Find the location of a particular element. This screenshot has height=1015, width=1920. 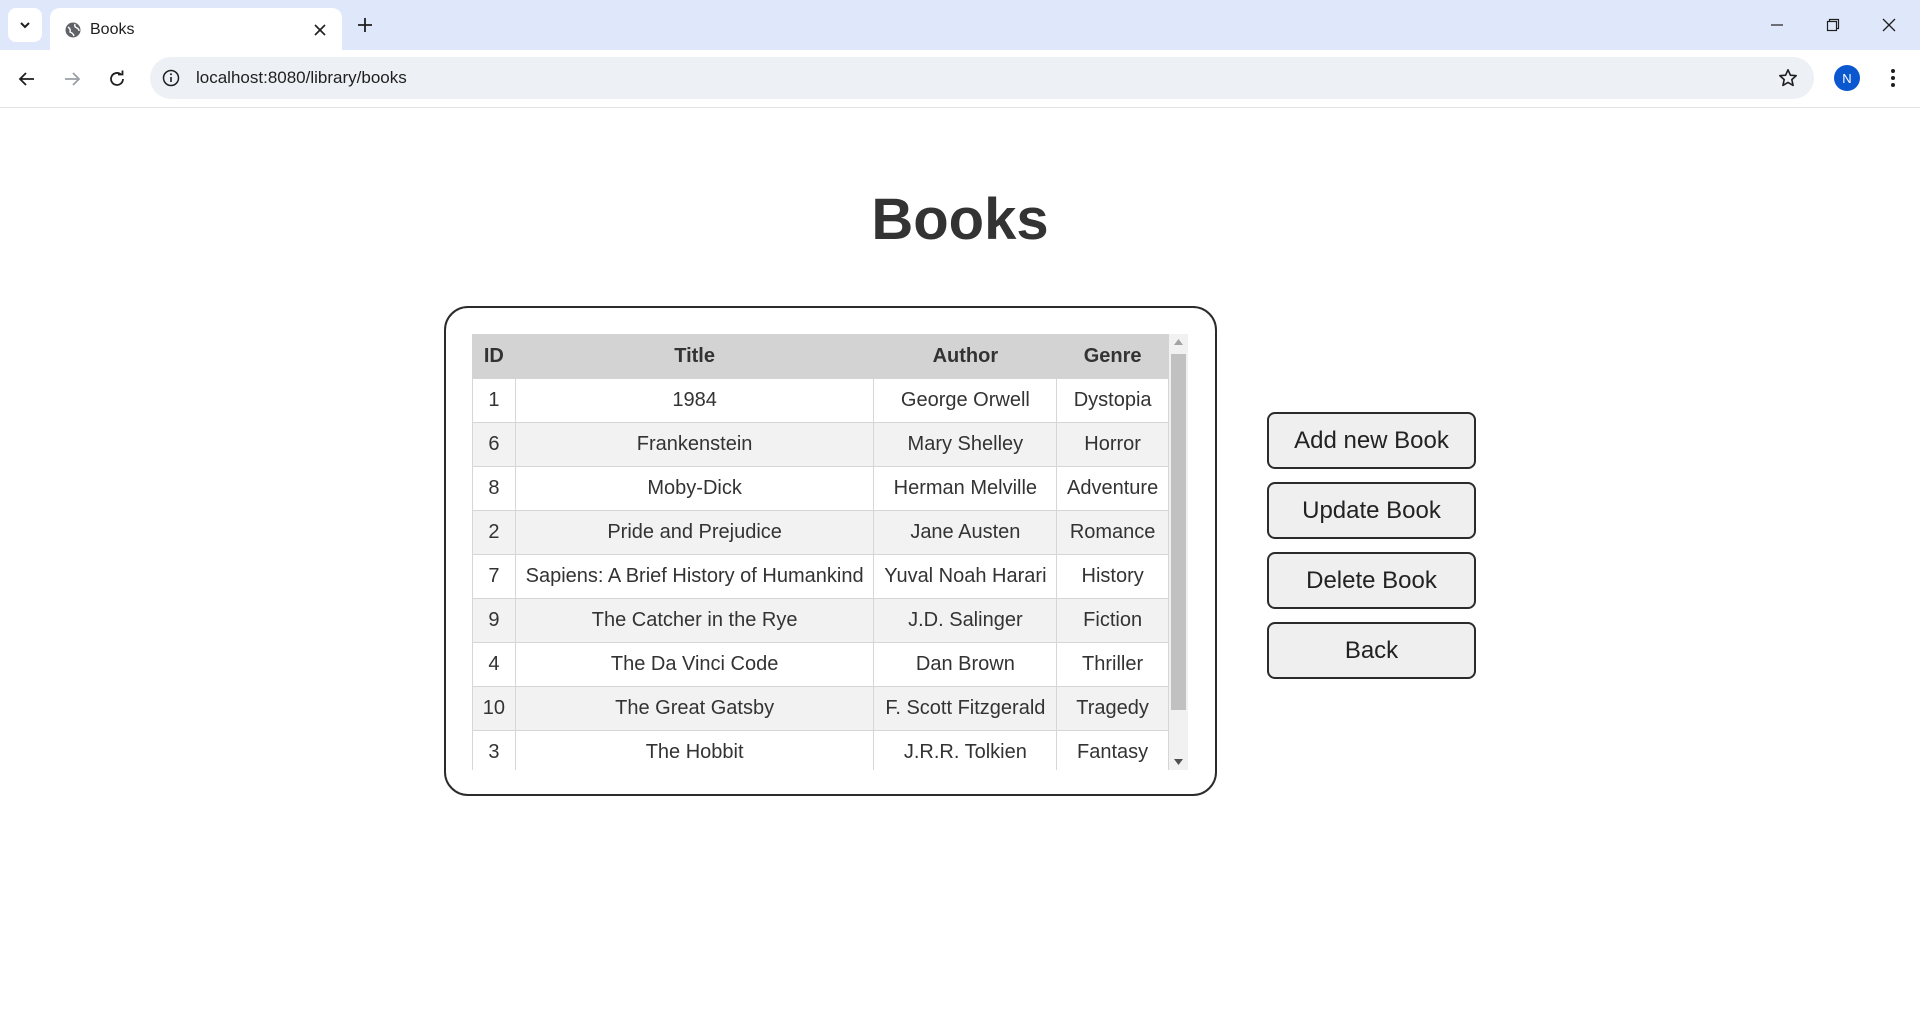

restore-button is located at coordinates (1833, 25).